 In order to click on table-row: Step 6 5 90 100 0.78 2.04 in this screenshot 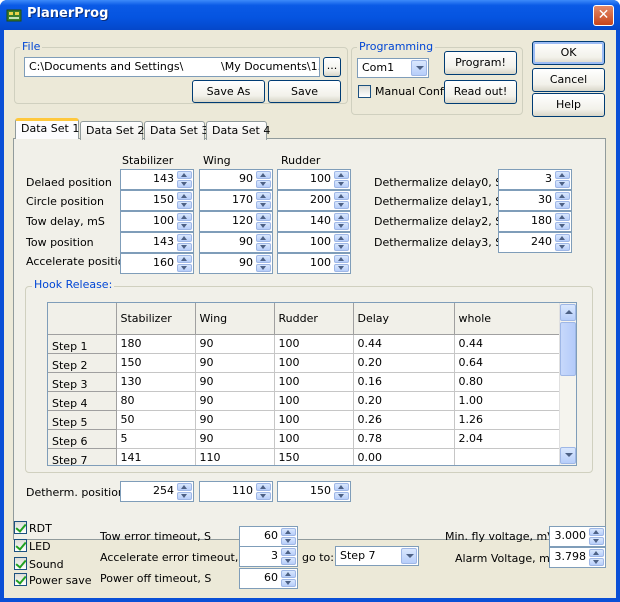, I will do `click(305, 439)`.